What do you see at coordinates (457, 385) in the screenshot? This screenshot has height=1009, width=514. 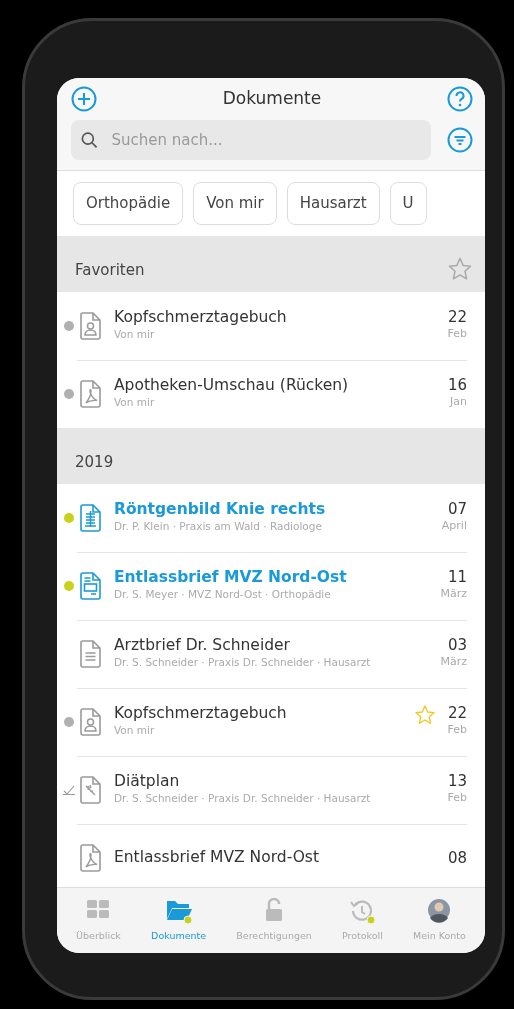 I see `date-day: 16` at bounding box center [457, 385].